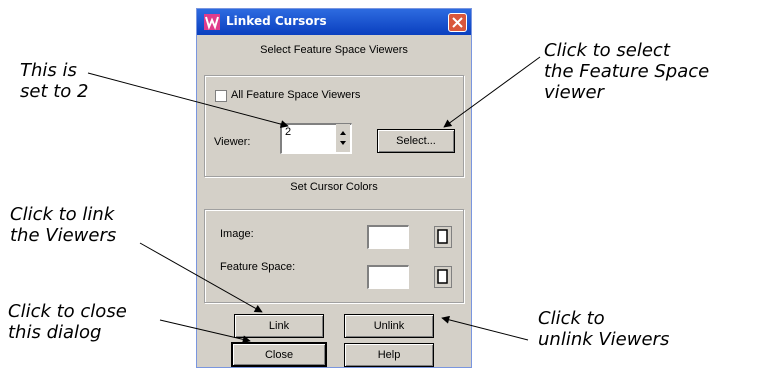 The height and width of the screenshot is (373, 779). What do you see at coordinates (201, 277) in the screenshot?
I see `arrow-to-link-button` at bounding box center [201, 277].